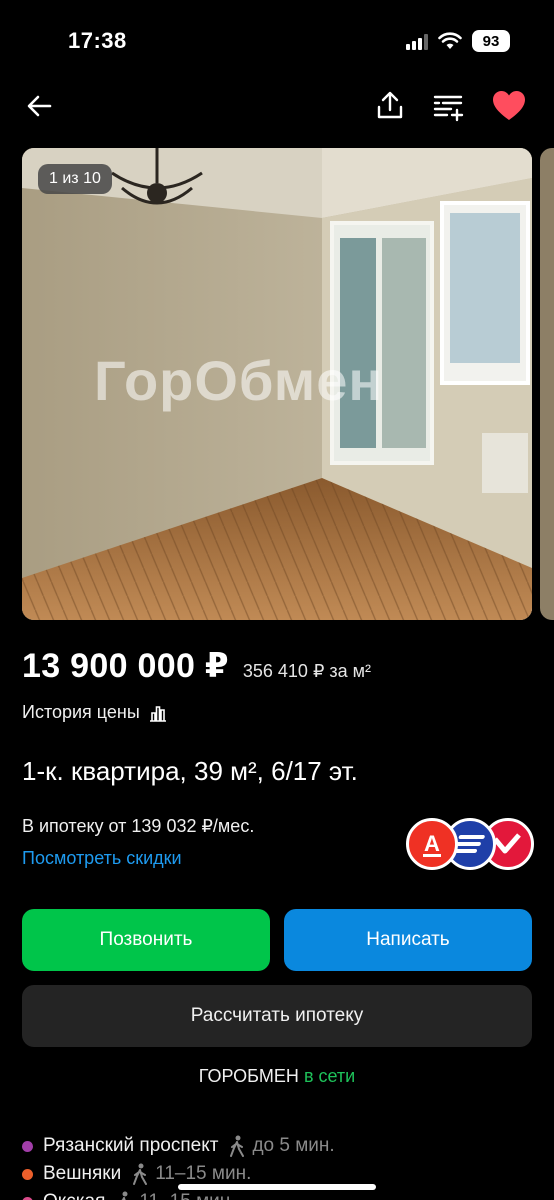  What do you see at coordinates (146, 940) in the screenshot?
I see `call-button: Позвонить` at bounding box center [146, 940].